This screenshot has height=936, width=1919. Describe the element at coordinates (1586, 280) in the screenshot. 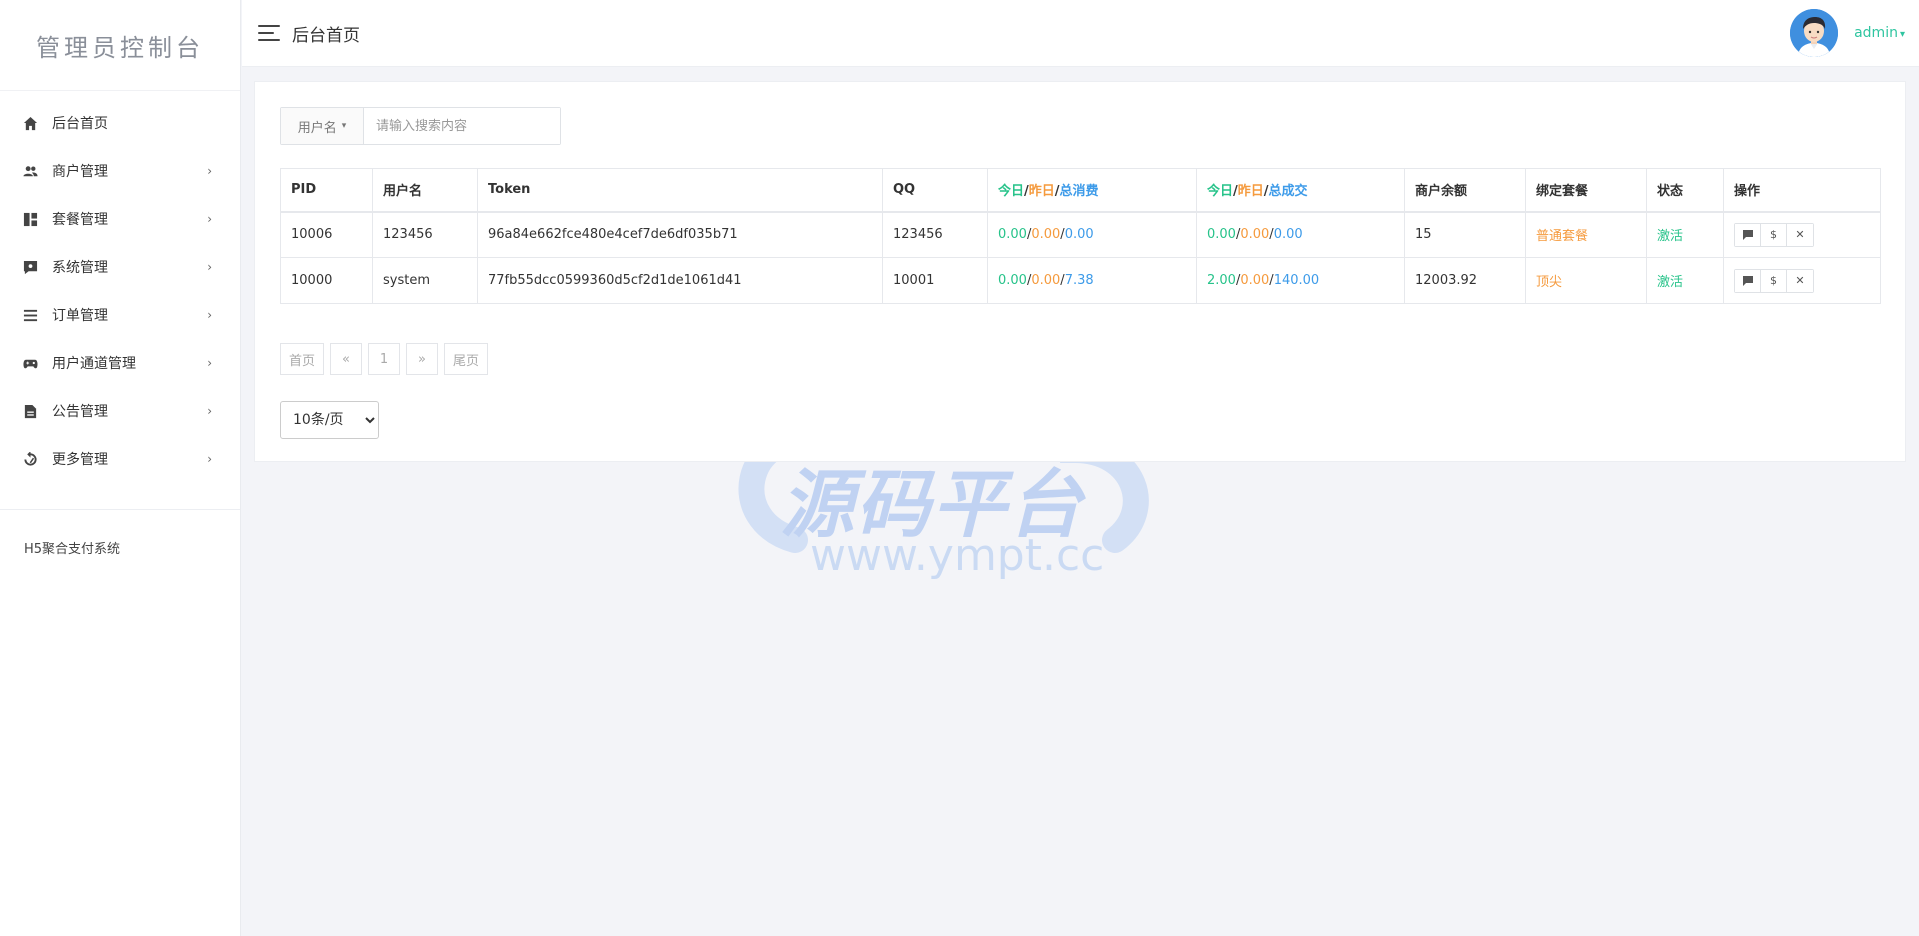

I see `cell-package: 顶尖` at that location.